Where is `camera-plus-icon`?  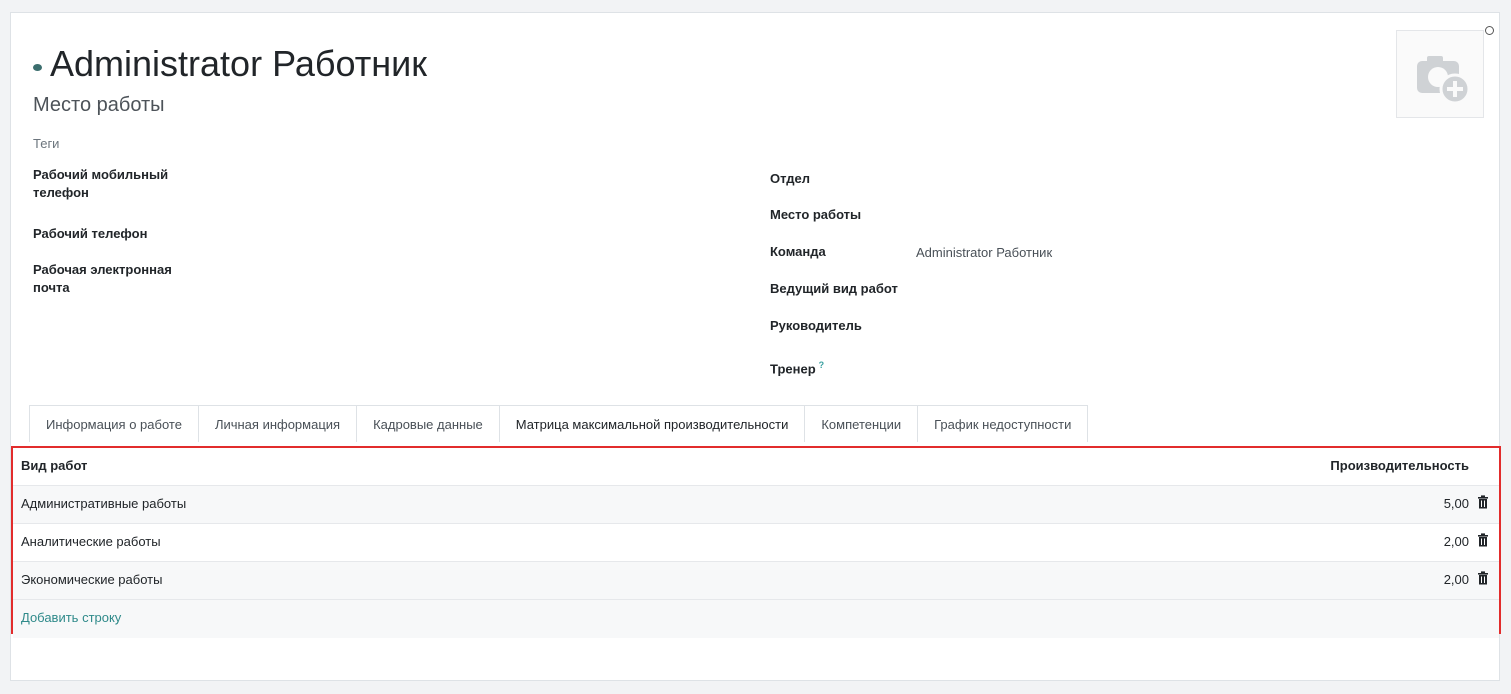 camera-plus-icon is located at coordinates (1444, 80).